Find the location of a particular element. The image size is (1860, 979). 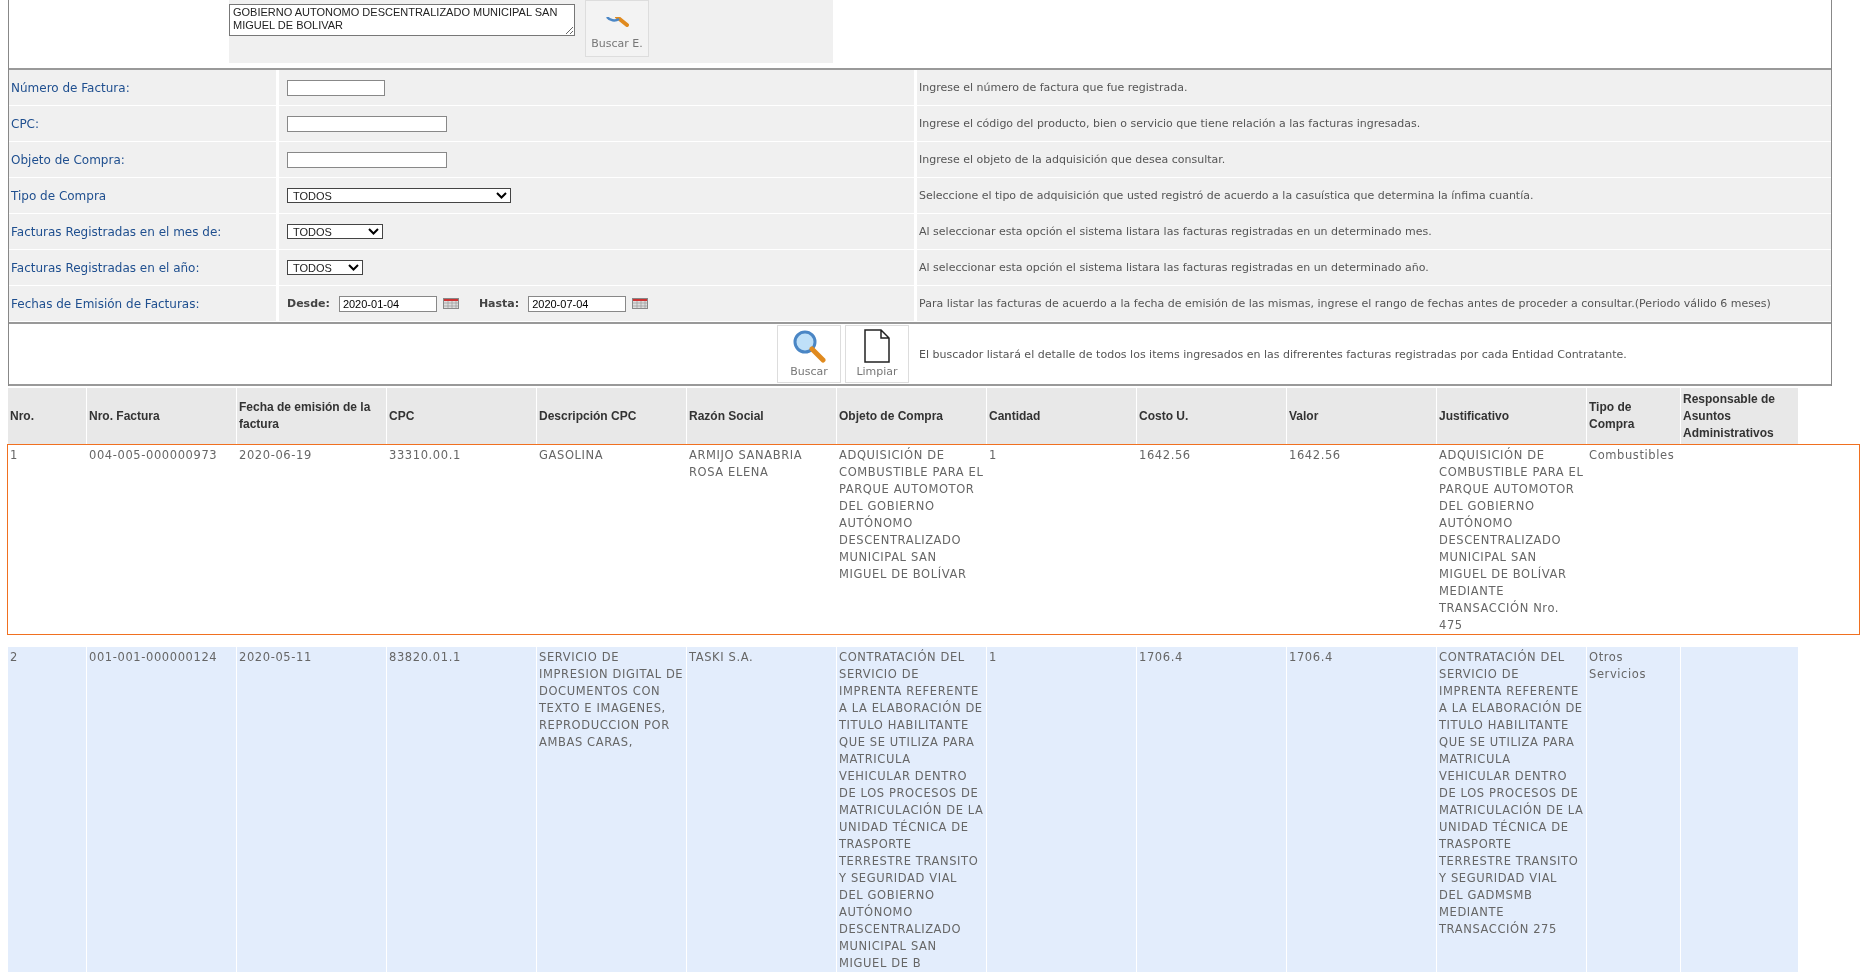

entity-field: GOBIERNO AUTONOMO DESCENTRALIZADO MUNICIPAL SAN MIGUEL DE BOLIVAR is located at coordinates (402, 20).